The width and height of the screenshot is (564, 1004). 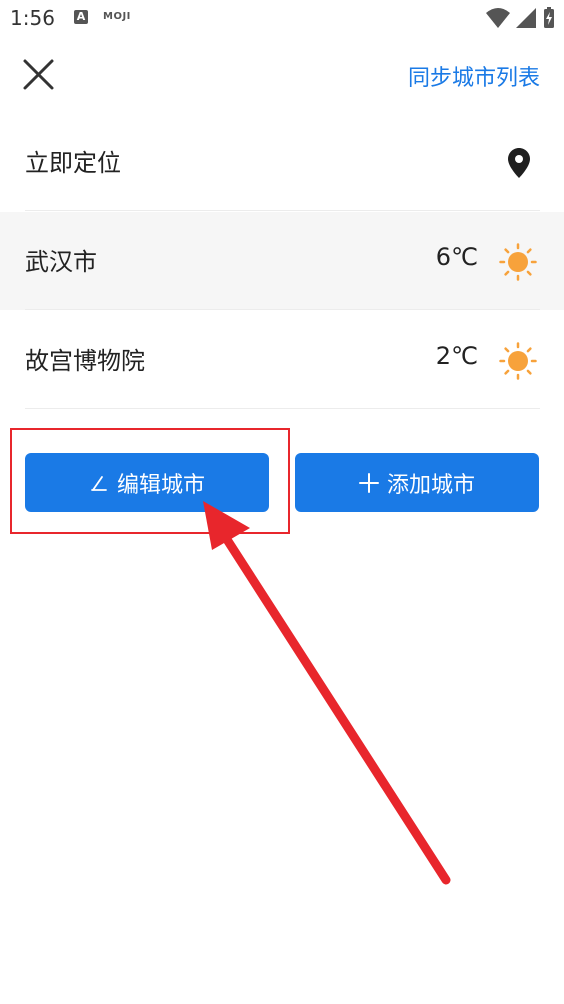 I want to click on edit-cities-label: 编辑城市, so click(x=160, y=485).